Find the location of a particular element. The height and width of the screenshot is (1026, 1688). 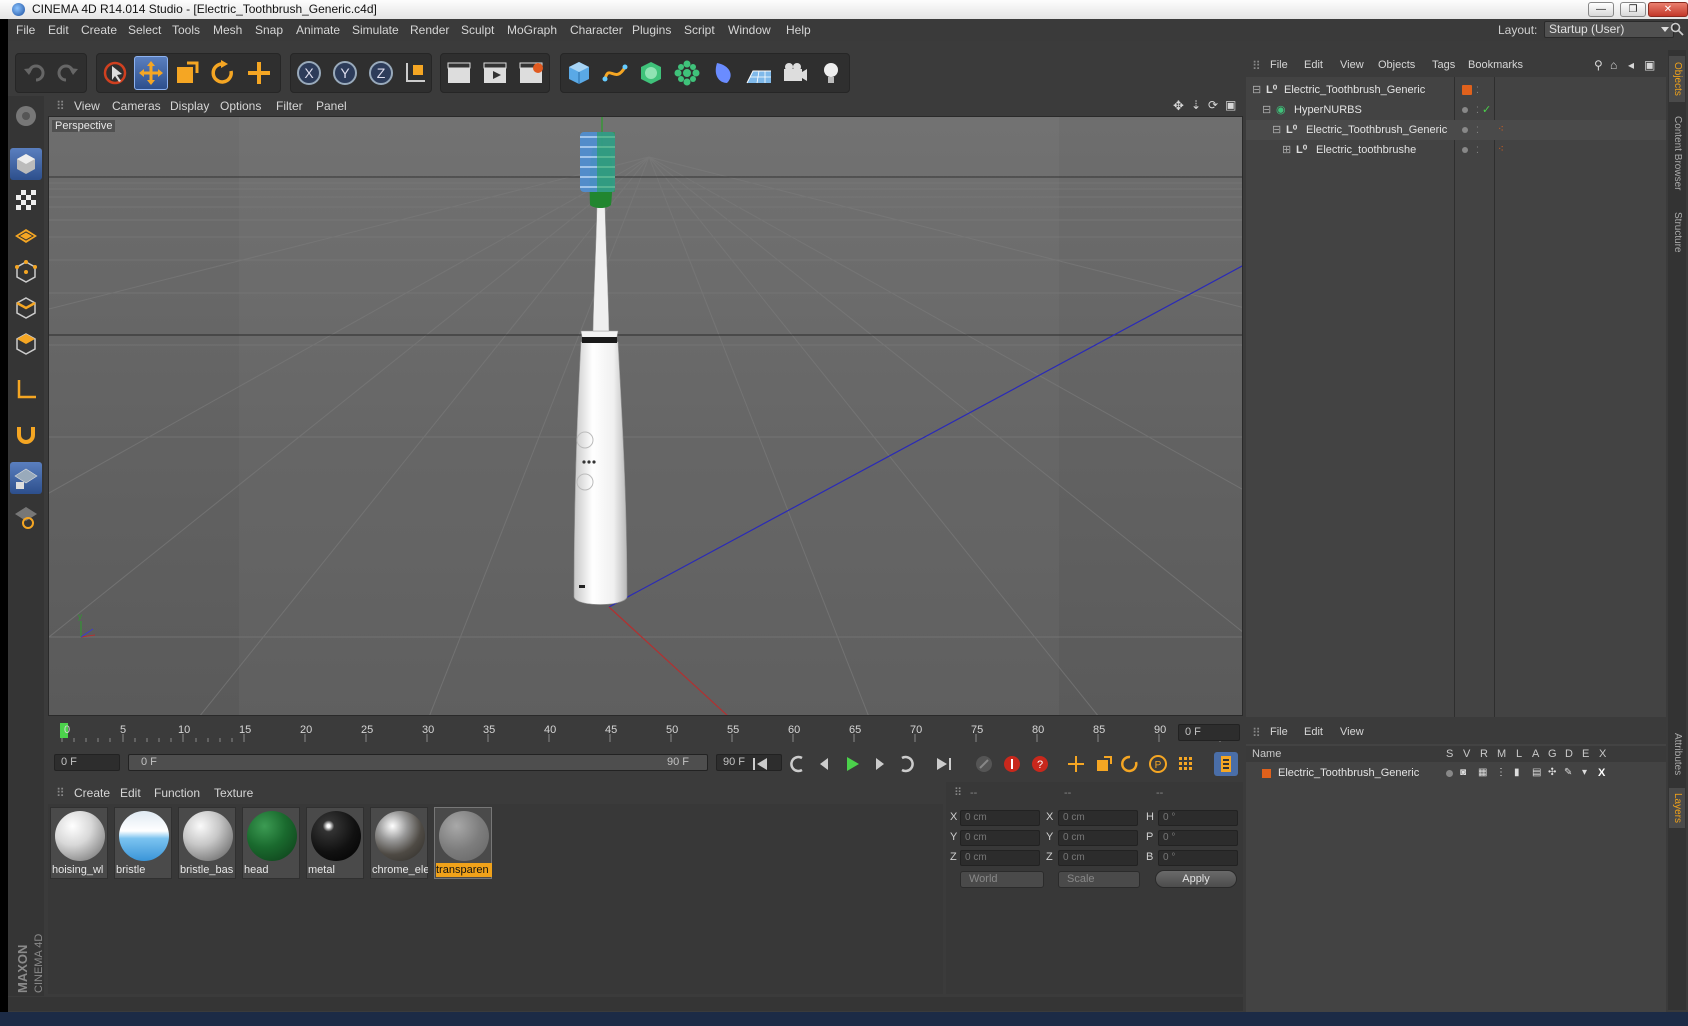

layout-select: Startup (User) is located at coordinates (1609, 29).